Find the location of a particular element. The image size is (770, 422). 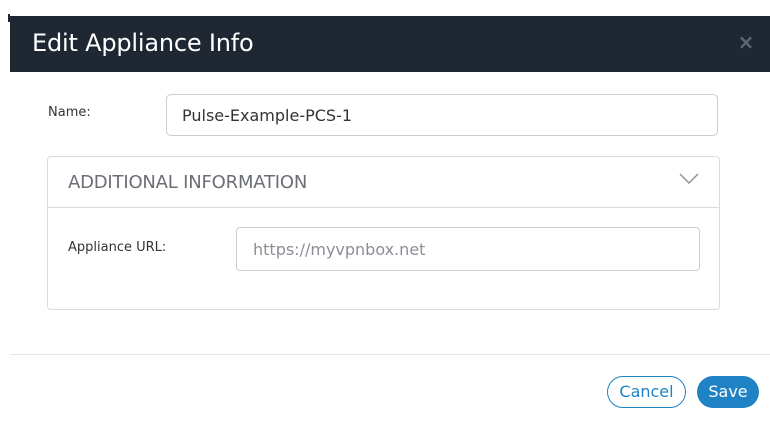

footer-divider is located at coordinates (390, 354).